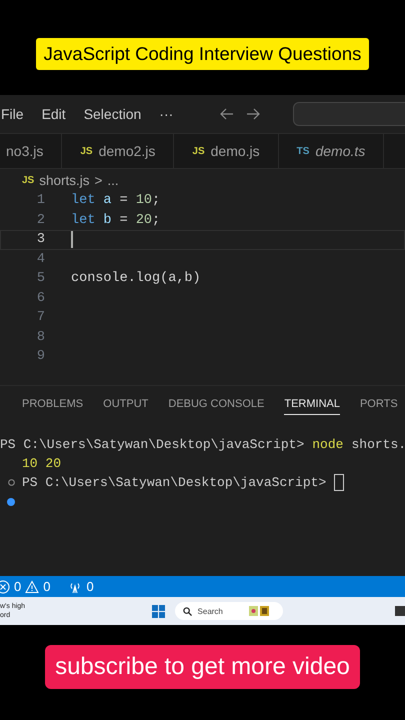 Image resolution: width=405 pixels, height=720 pixels. I want to click on file-type-icon: TS, so click(303, 151).